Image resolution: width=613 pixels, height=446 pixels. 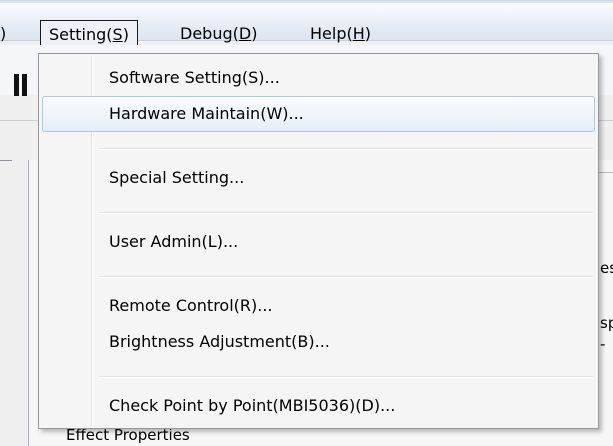 I want to click on menu-setting: Setting(S), so click(x=89, y=34).